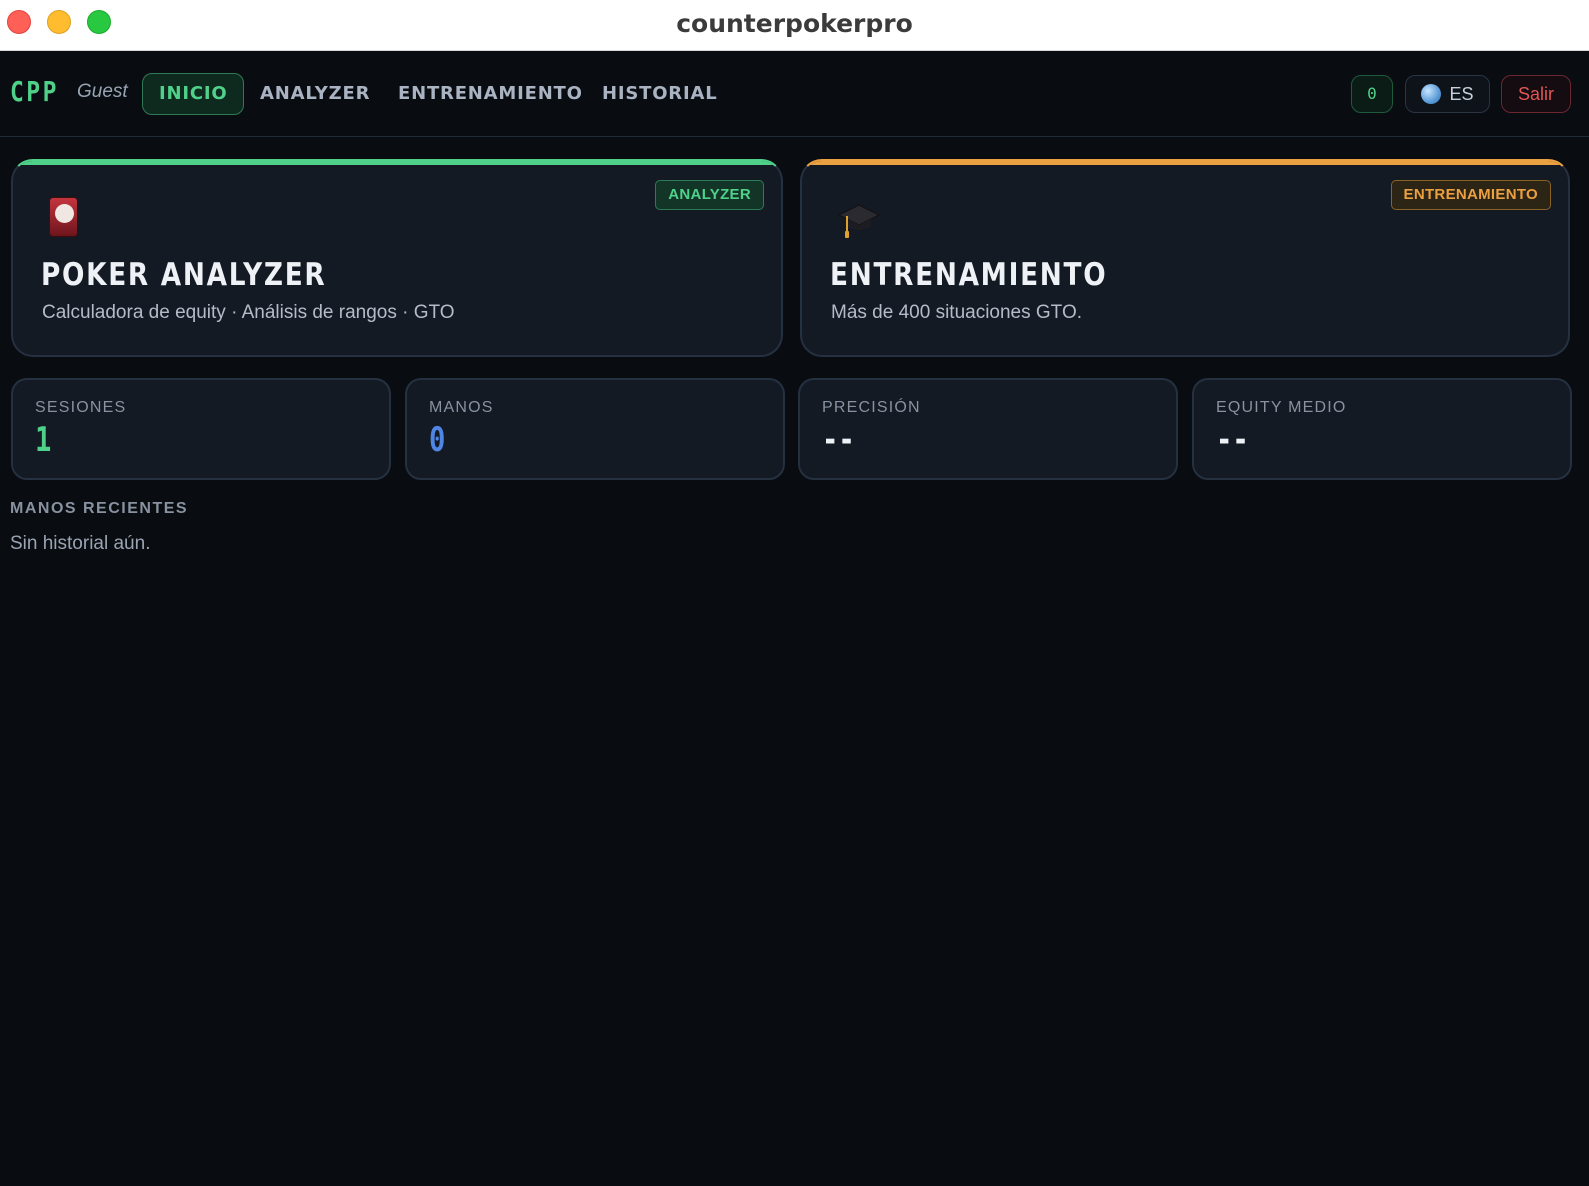  I want to click on logout-button: Salir, so click(1536, 94).